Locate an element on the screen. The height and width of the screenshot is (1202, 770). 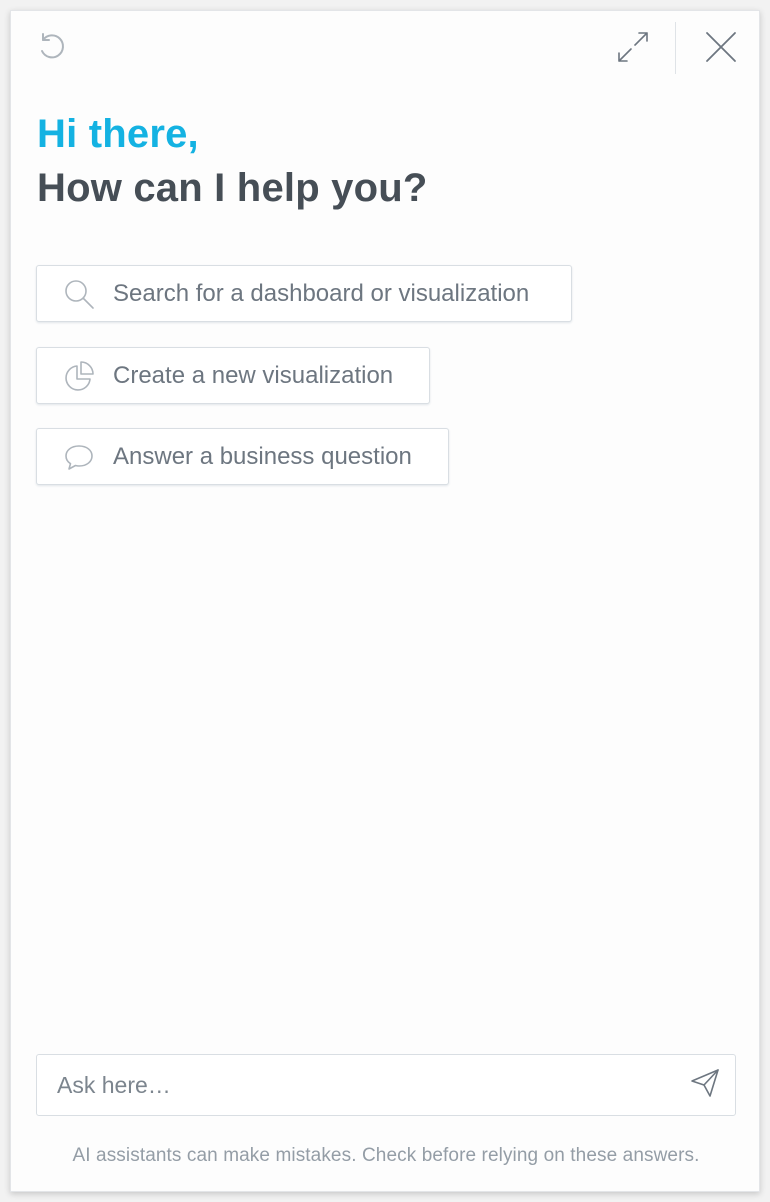
create-visualization-button: Create a new visualization is located at coordinates (233, 375).